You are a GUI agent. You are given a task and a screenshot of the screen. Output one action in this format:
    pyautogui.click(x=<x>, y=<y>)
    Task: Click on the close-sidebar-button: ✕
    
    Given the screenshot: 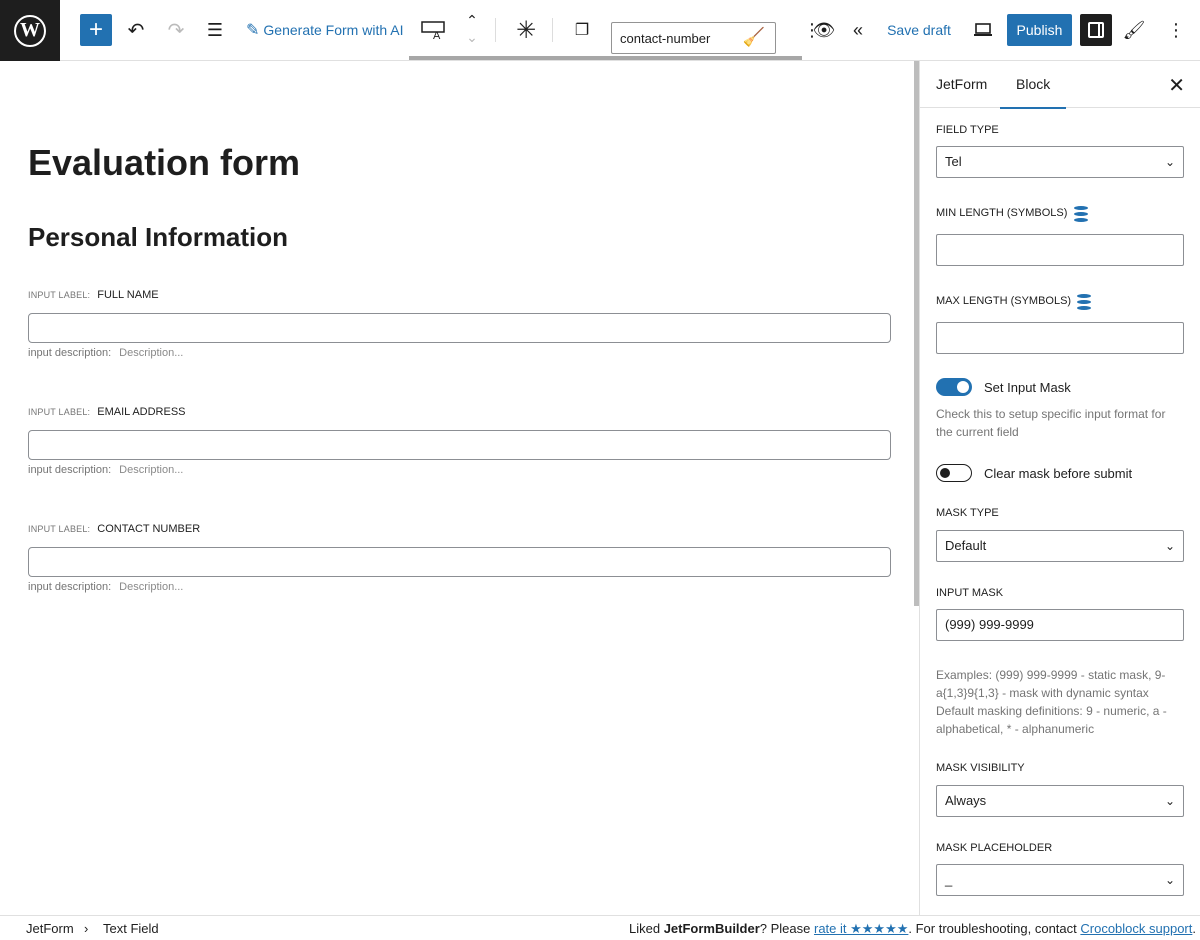 What is the action you would take?
    pyautogui.click(x=1176, y=85)
    